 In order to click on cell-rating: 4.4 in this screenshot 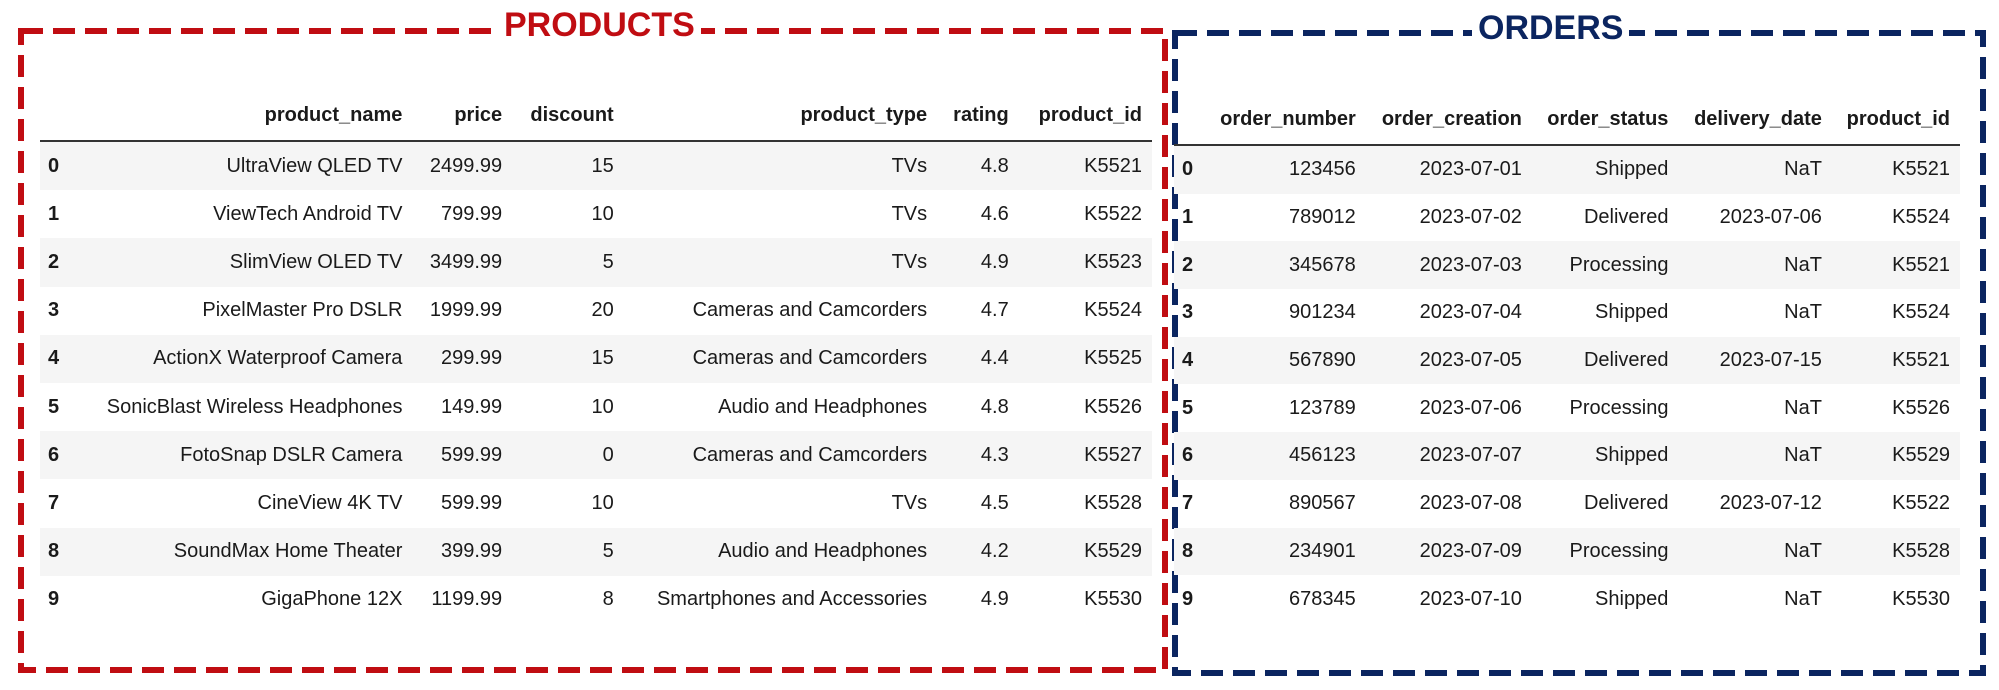, I will do `click(994, 358)`.